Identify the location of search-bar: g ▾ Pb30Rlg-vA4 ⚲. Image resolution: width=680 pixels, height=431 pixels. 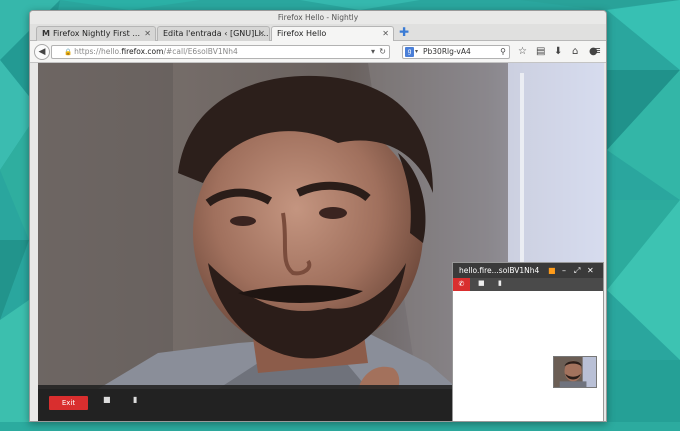
(456, 52).